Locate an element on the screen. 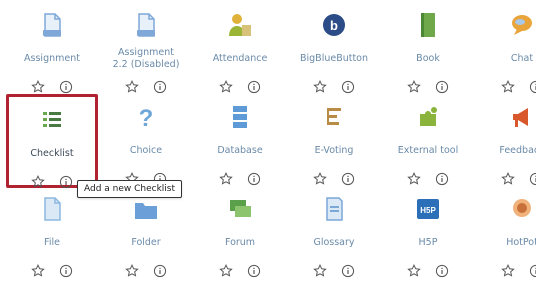  activity-tile-chat: Chat is located at coordinates (506, 49).